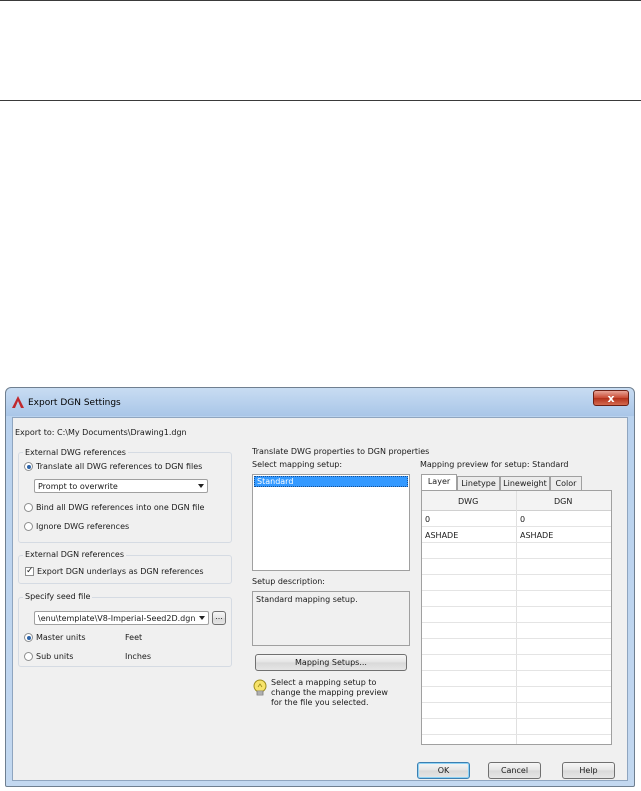 The width and height of the screenshot is (641, 791). Describe the element at coordinates (331, 481) in the screenshot. I see `list-item-standard: Standard` at that location.